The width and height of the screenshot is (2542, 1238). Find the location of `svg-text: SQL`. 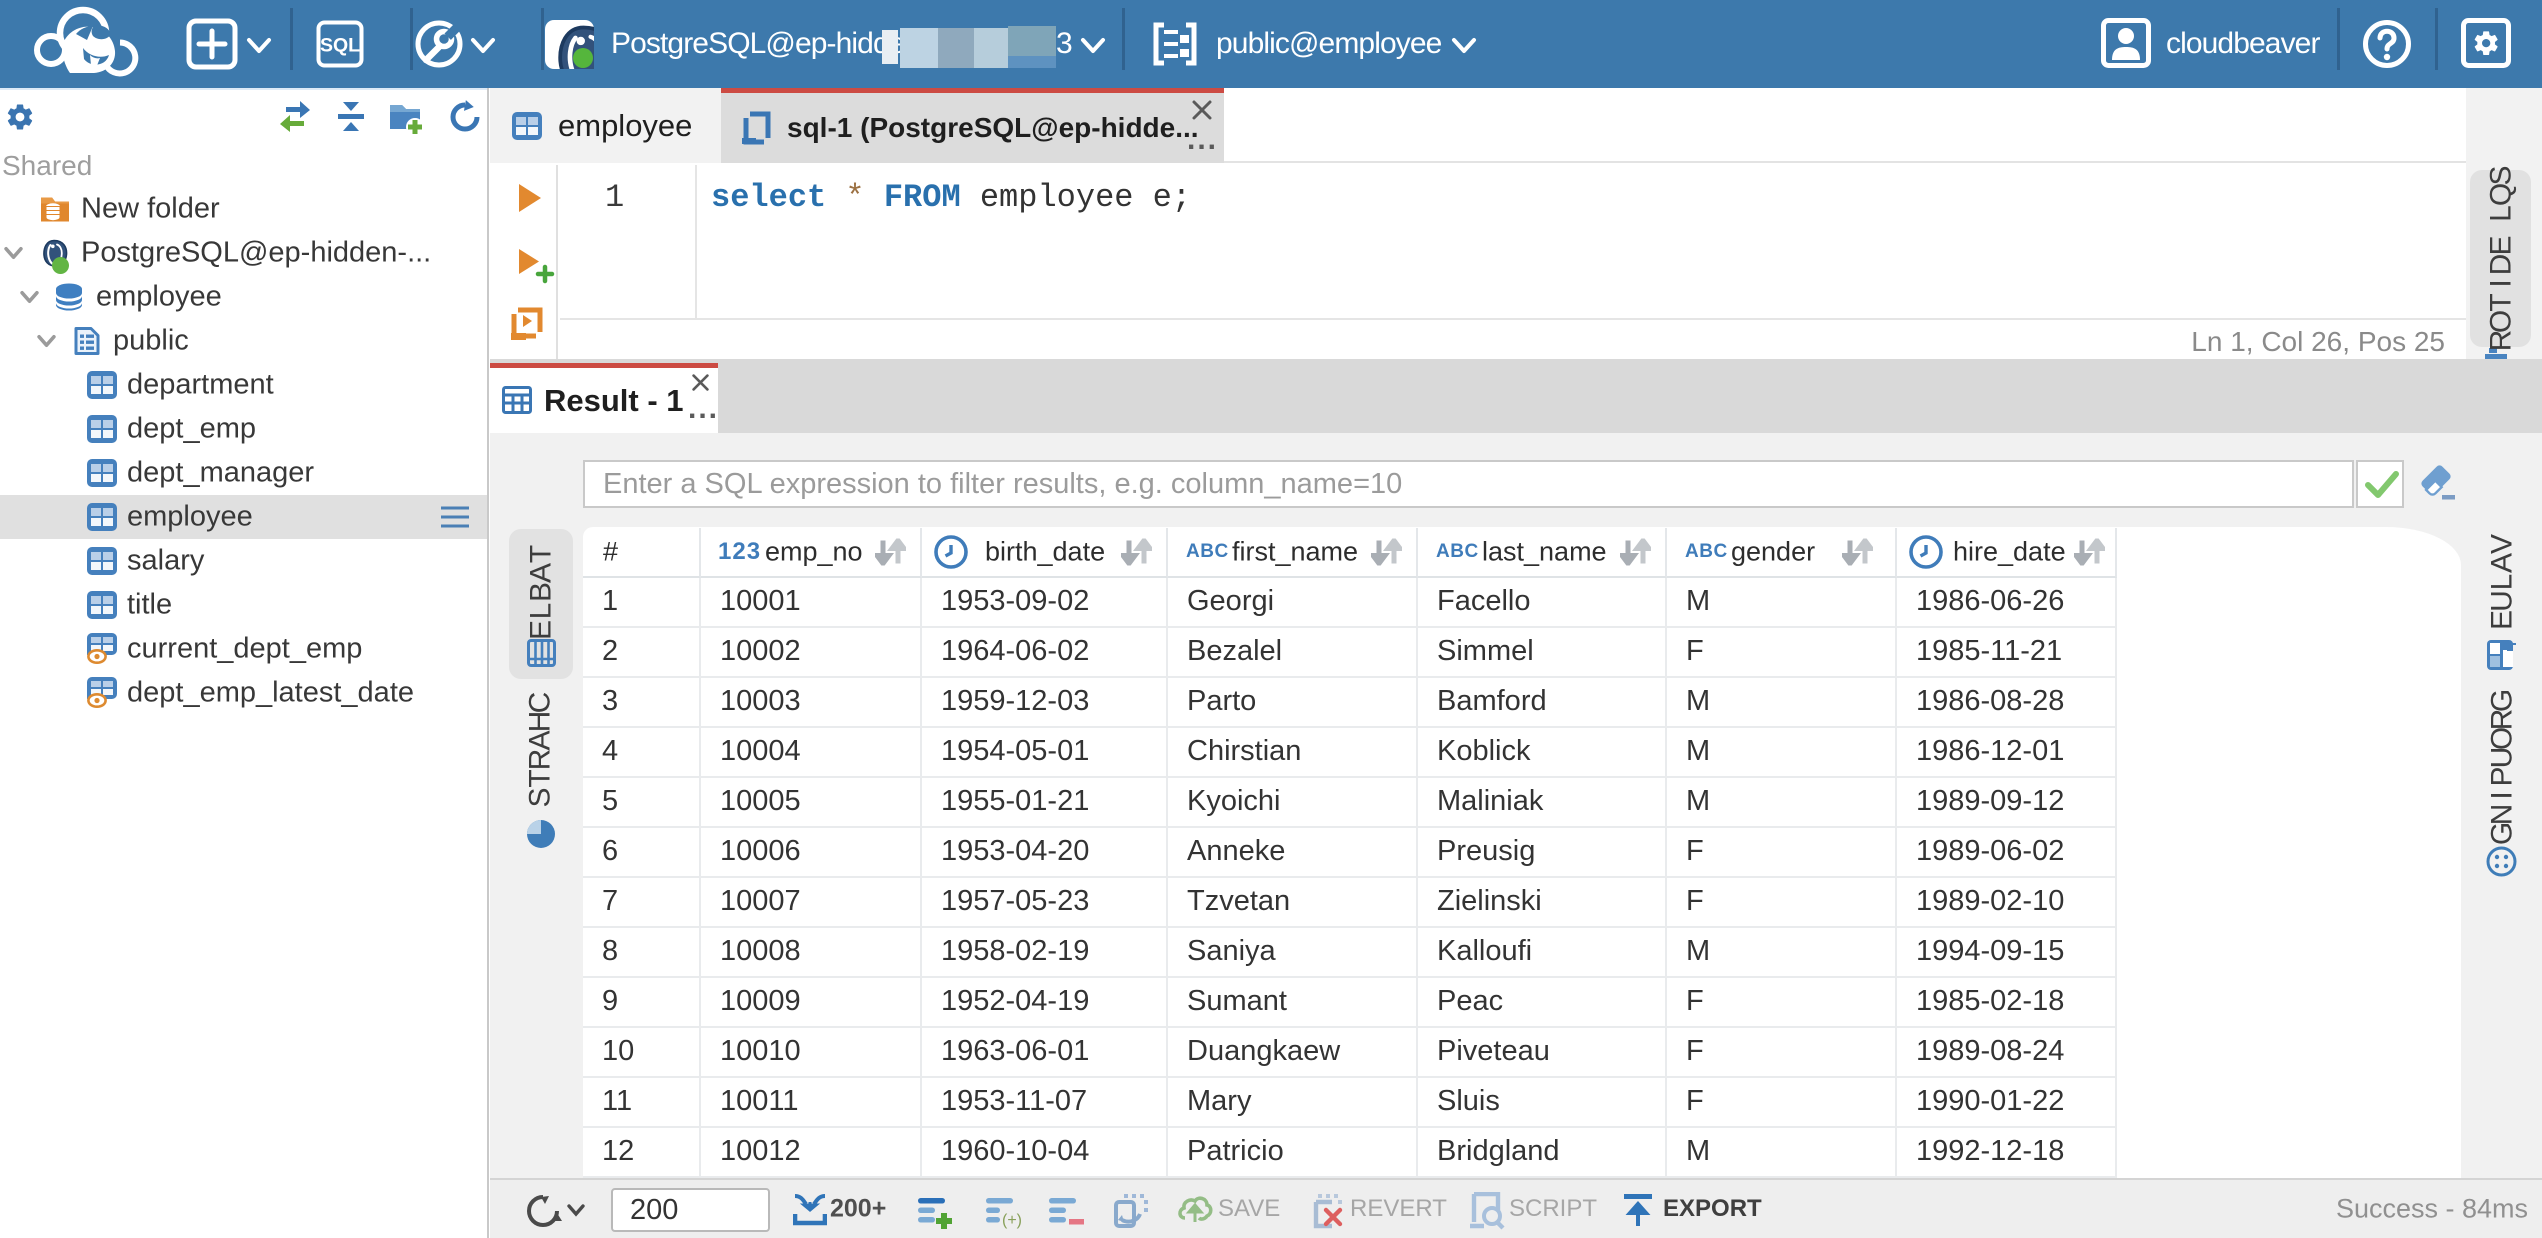

svg-text: SQL is located at coordinates (340, 46).